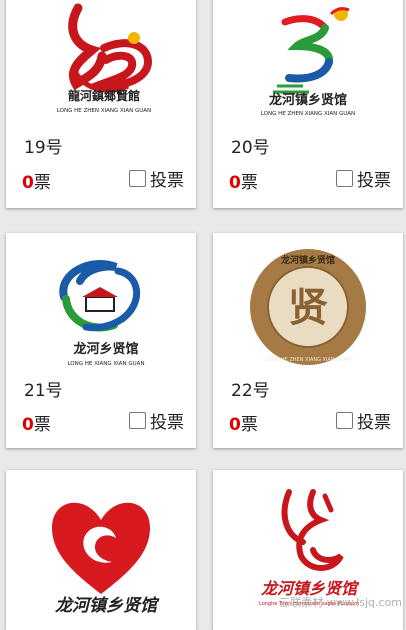  What do you see at coordinates (307, 260) in the screenshot?
I see `logo-title-22: 龙河镇乡贤馆` at bounding box center [307, 260].